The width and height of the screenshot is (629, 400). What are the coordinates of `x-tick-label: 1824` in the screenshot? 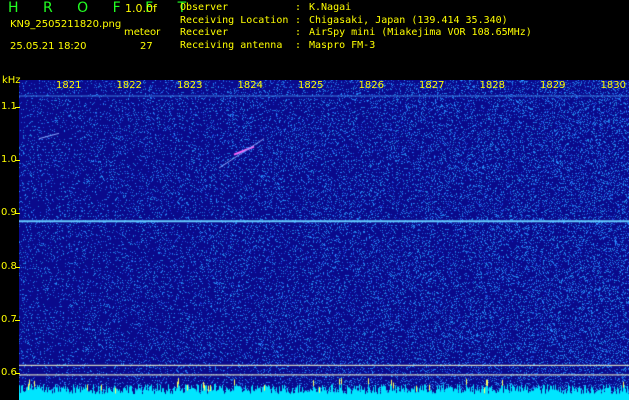 It's located at (250, 85).